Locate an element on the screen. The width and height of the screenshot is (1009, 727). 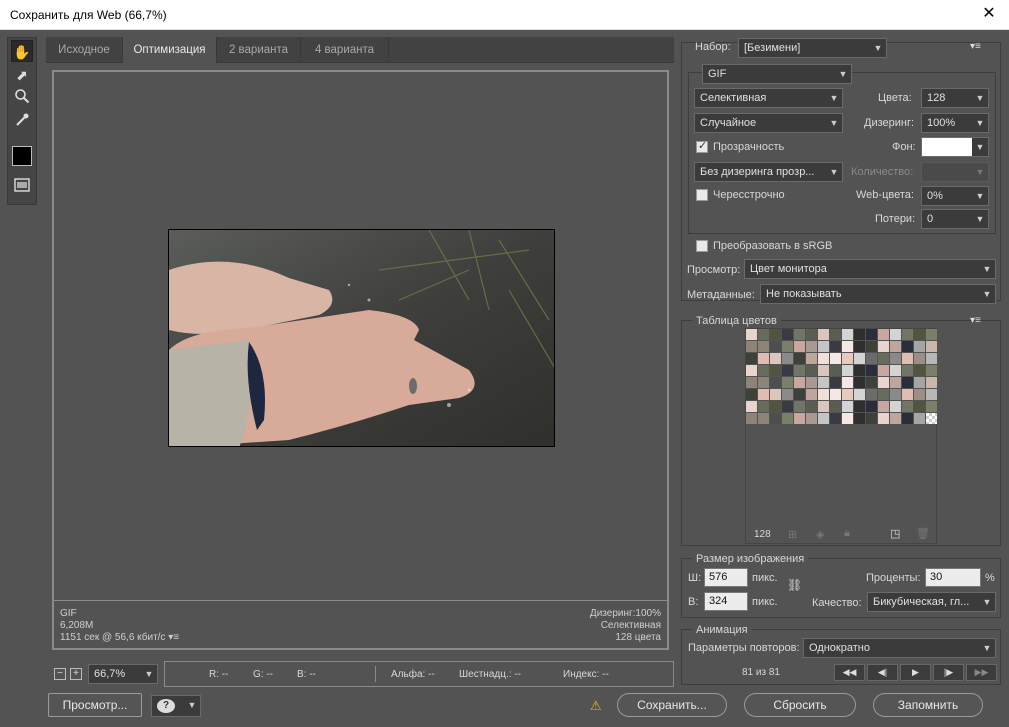
reset-button: Сбросить is located at coordinates (800, 705).